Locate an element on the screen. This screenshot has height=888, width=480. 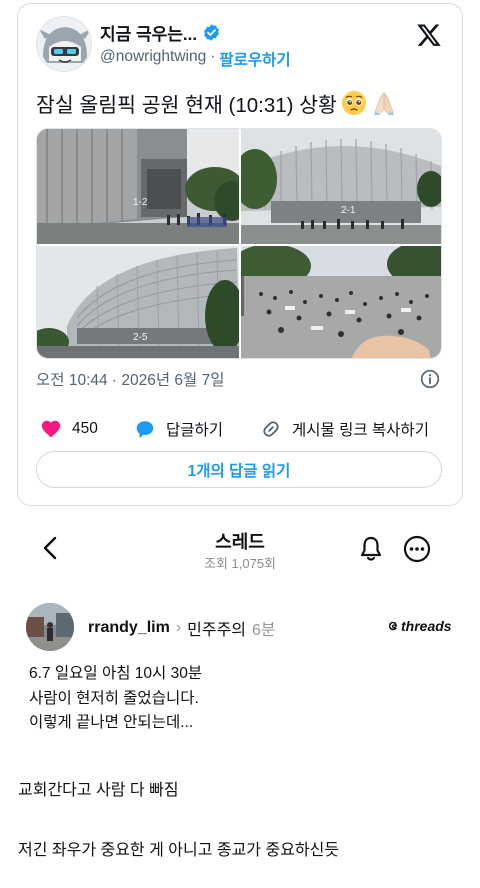
link-icon is located at coordinates (271, 429).